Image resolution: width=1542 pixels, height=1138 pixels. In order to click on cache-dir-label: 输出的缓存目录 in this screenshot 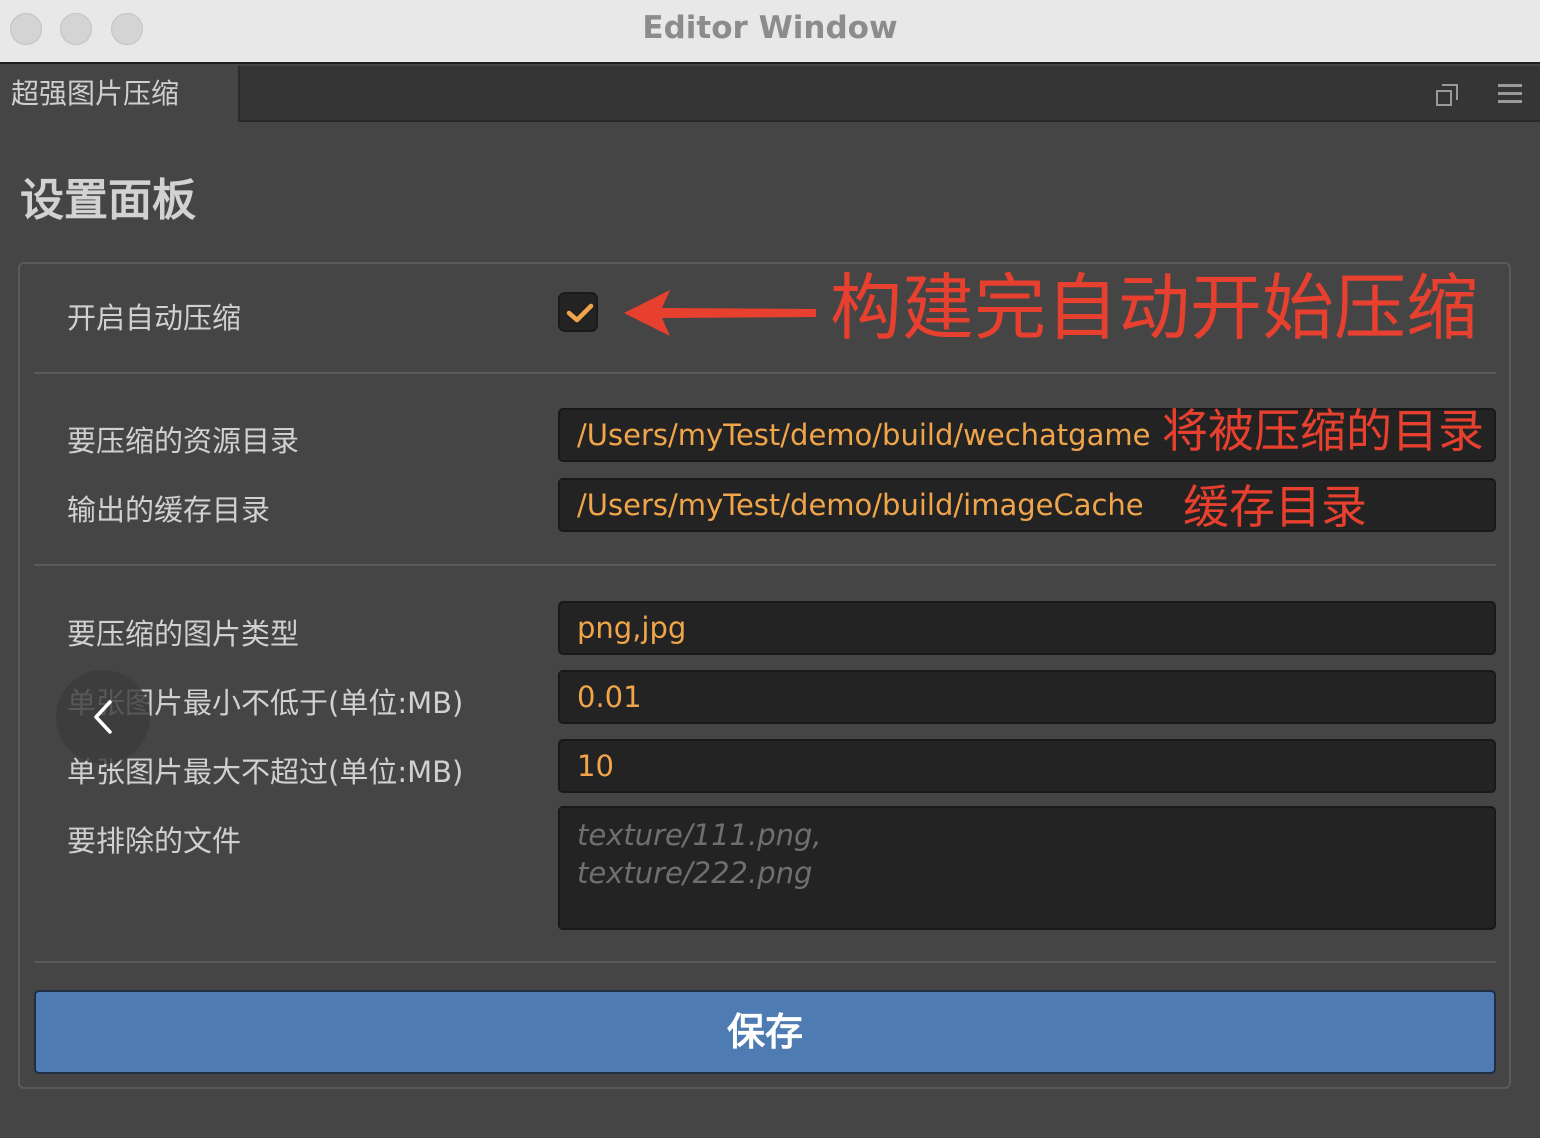, I will do `click(169, 510)`.